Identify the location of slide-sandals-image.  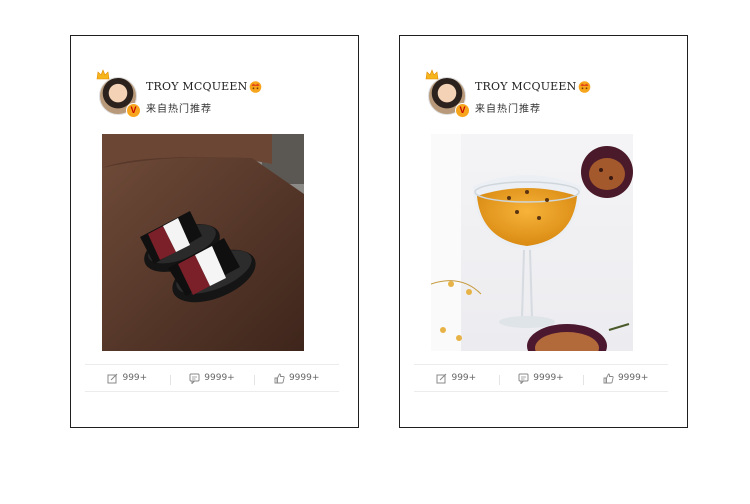
(203, 242).